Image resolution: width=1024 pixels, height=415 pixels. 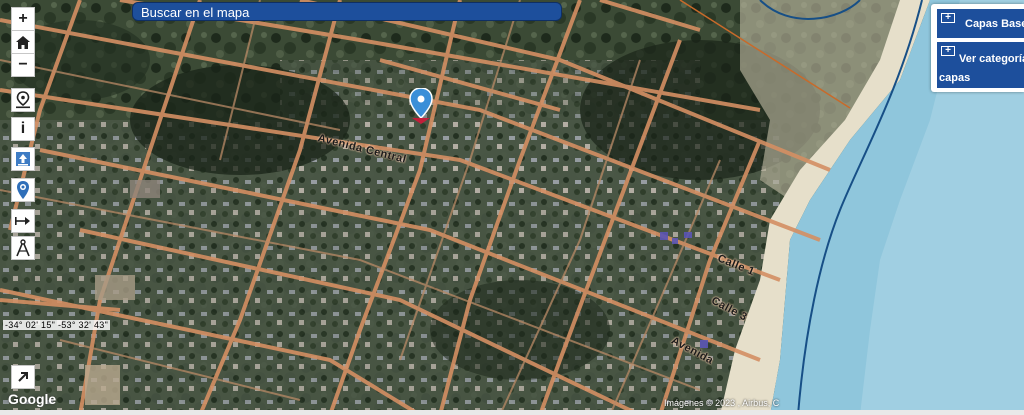 What do you see at coordinates (347, 11) in the screenshot?
I see `map-search-input: Buscar en el mapa` at bounding box center [347, 11].